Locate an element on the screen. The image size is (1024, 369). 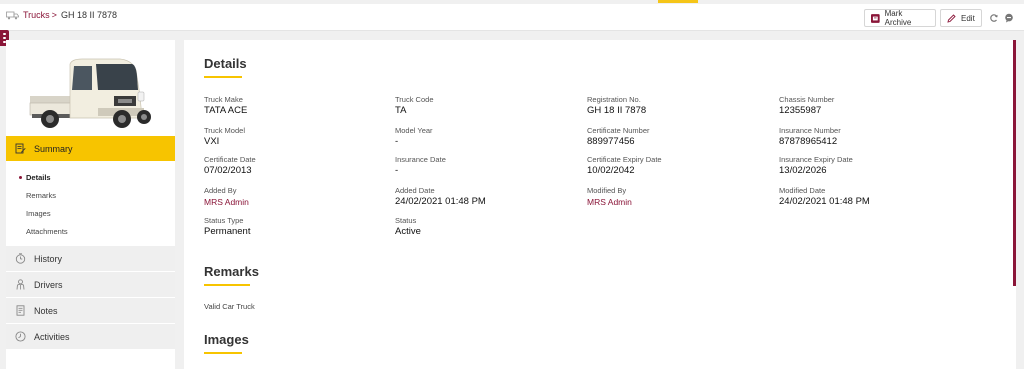
sidebar-item-activities: Activities is located at coordinates (90, 336).